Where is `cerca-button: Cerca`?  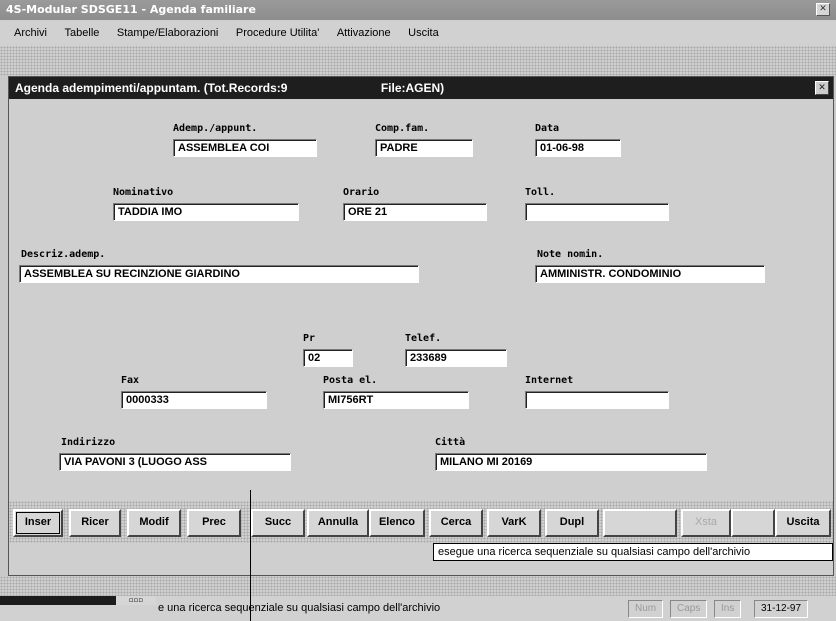 cerca-button: Cerca is located at coordinates (456, 523).